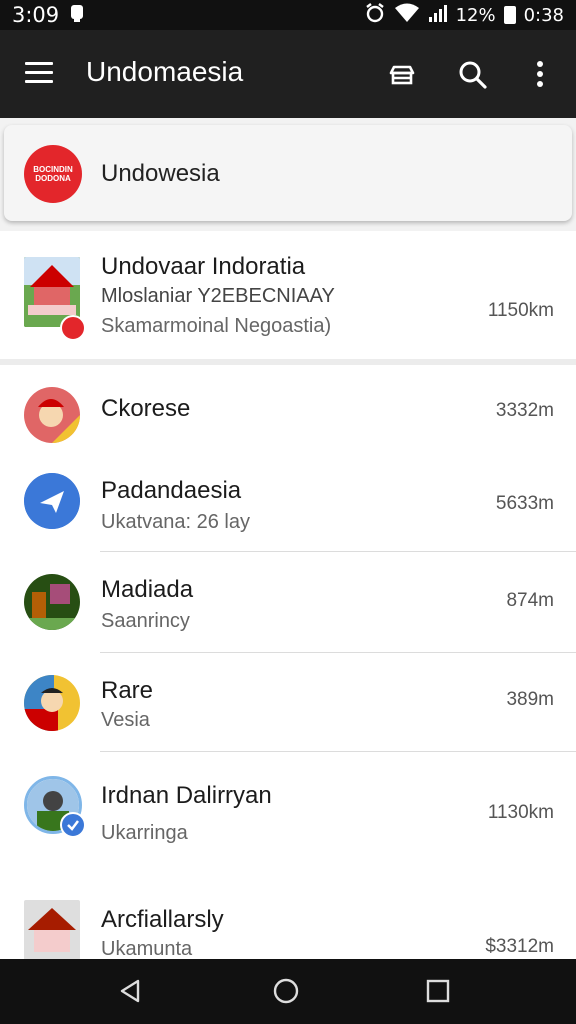 The image size is (576, 1024). I want to click on list-item: Madiada Saanrincy 874m, so click(288, 602).